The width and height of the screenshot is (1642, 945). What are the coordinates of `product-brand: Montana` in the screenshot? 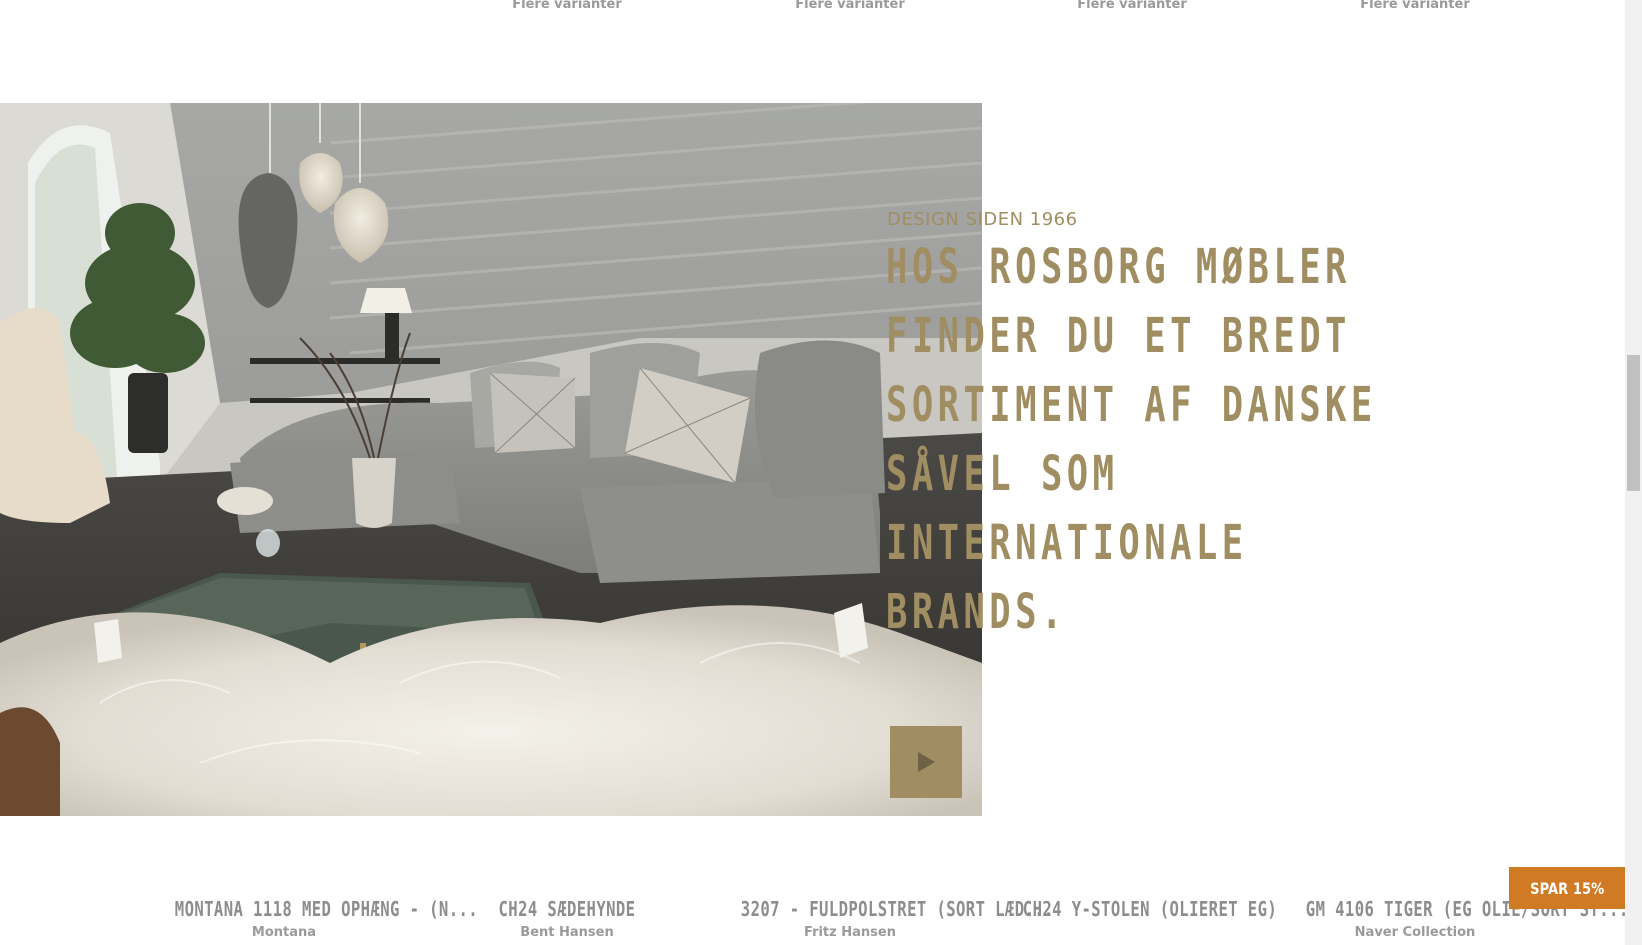 It's located at (284, 932).